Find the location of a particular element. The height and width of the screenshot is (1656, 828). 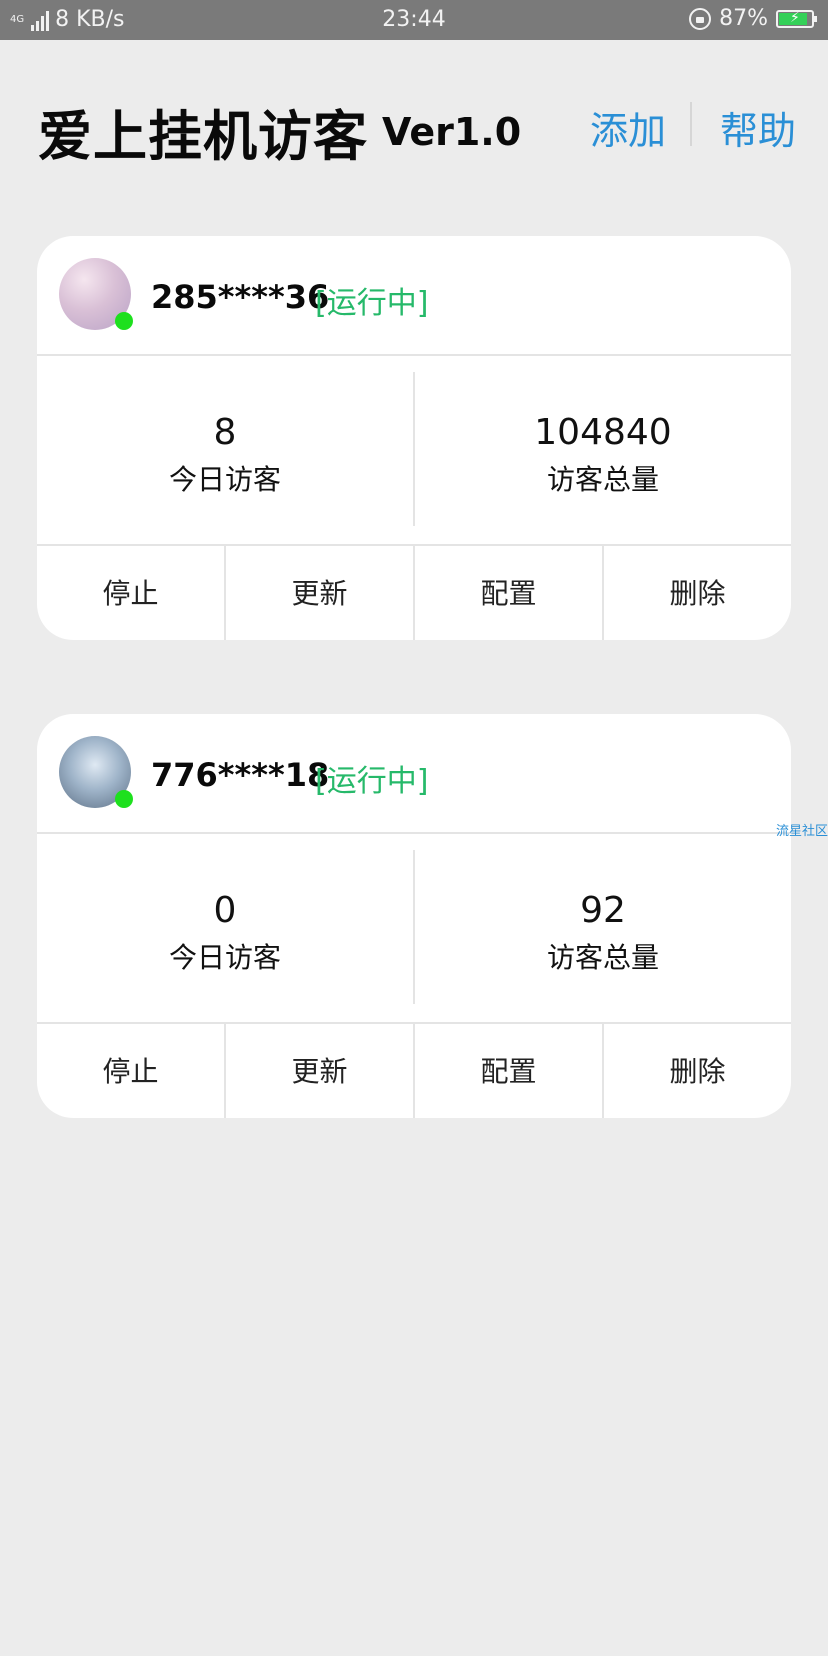

today-visitors-stat: 8 今日访客 is located at coordinates (225, 449).